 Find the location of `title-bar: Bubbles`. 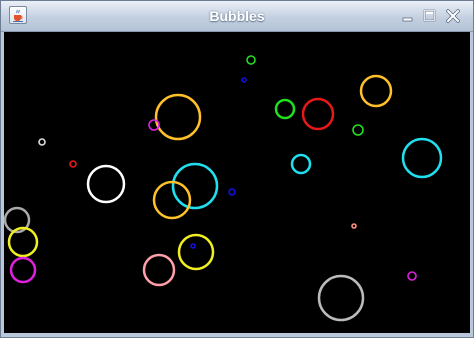

title-bar: Bubbles is located at coordinates (237, 16).